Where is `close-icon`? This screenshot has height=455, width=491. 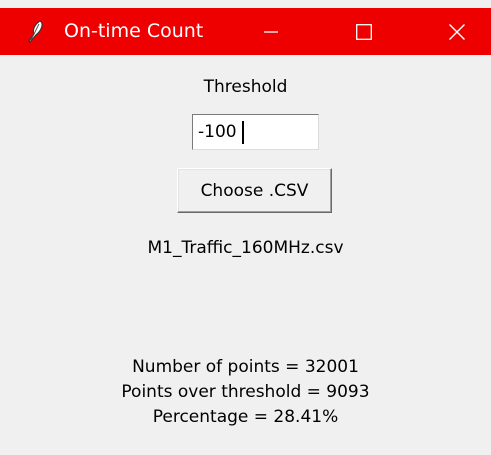
close-icon is located at coordinates (457, 31).